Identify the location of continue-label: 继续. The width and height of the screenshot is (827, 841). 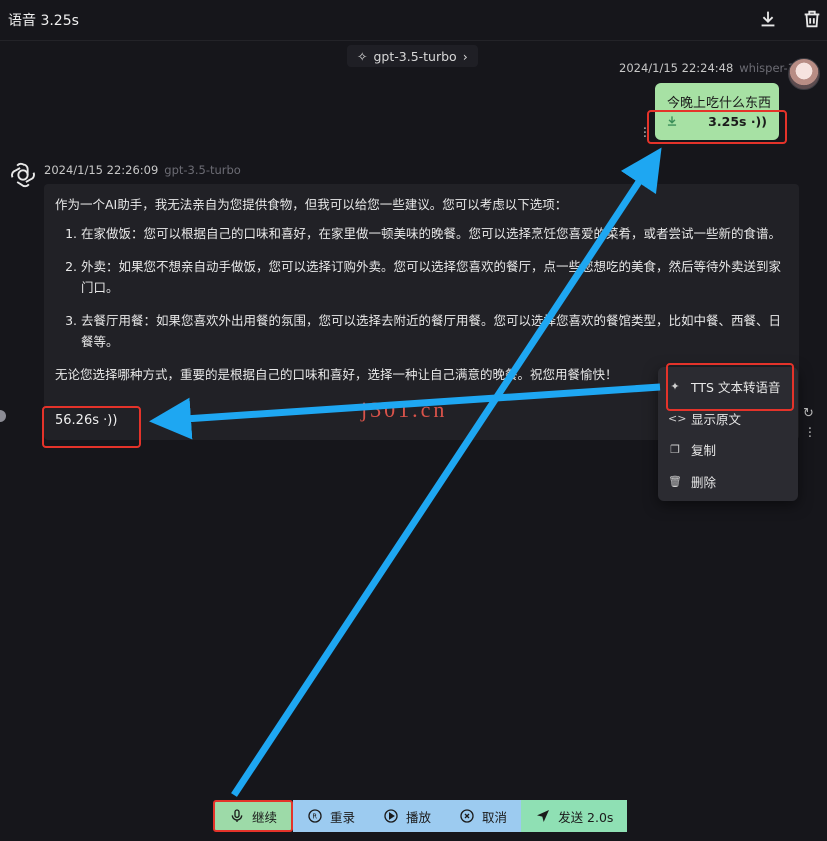
(265, 817).